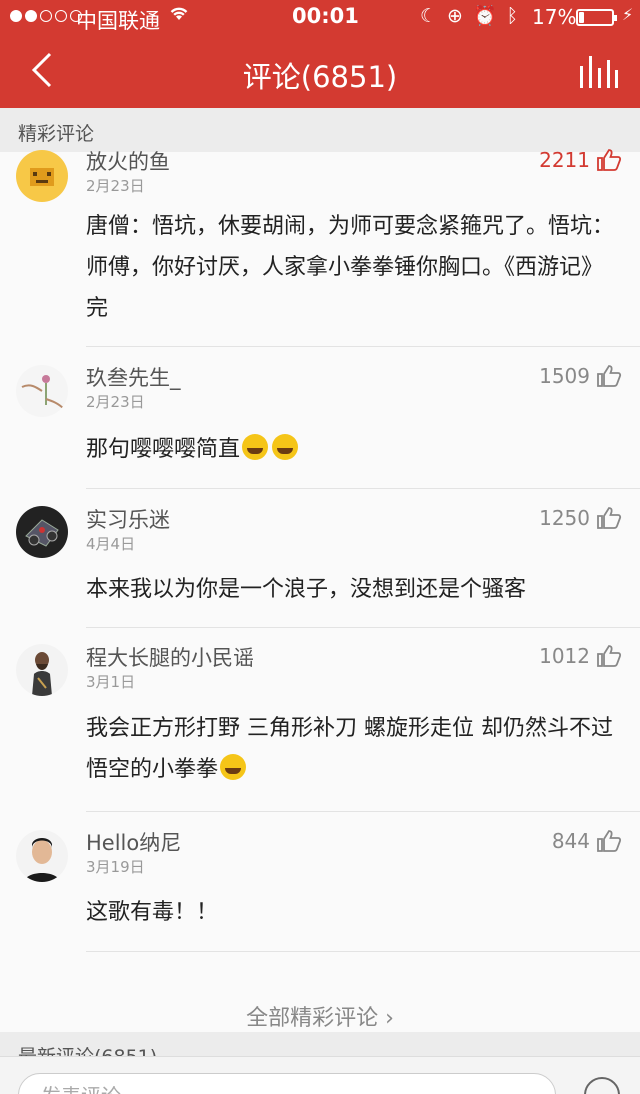 The width and height of the screenshot is (640, 1094). What do you see at coordinates (115, 867) in the screenshot?
I see `comment-date: 3月19日` at bounding box center [115, 867].